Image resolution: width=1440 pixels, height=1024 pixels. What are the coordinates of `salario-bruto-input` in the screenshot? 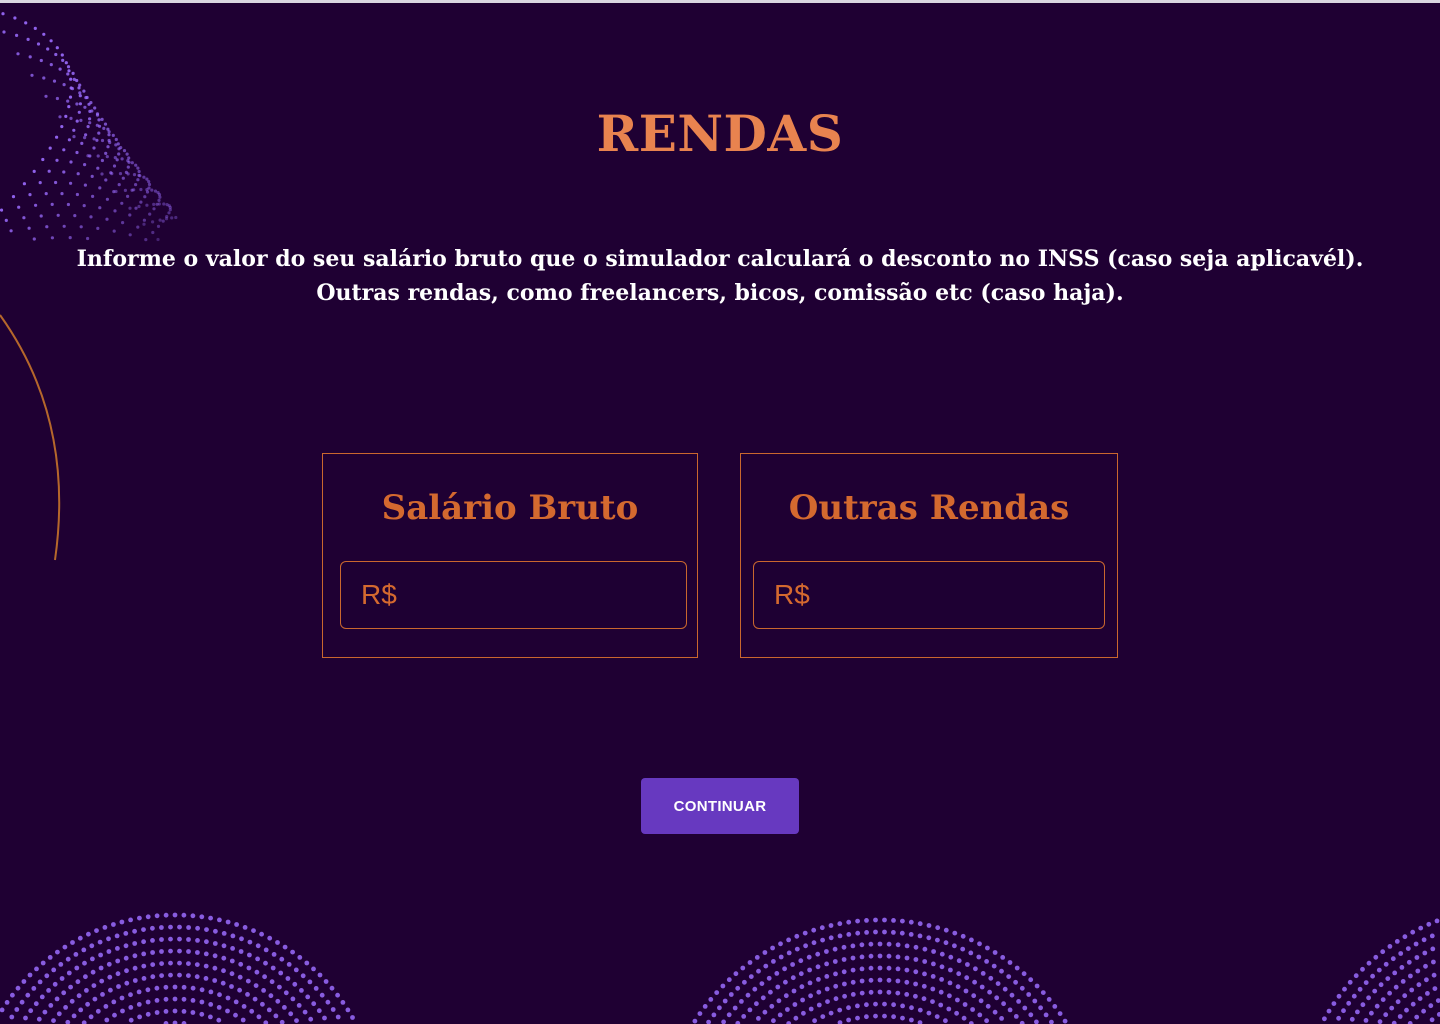 It's located at (513, 595).